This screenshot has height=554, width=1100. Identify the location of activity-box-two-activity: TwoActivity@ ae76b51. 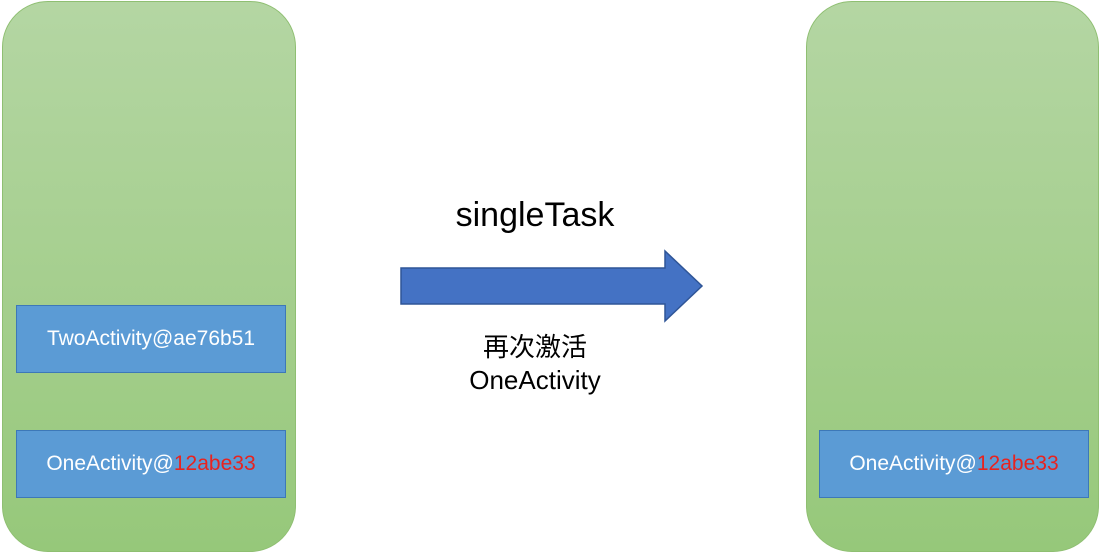
(151, 339).